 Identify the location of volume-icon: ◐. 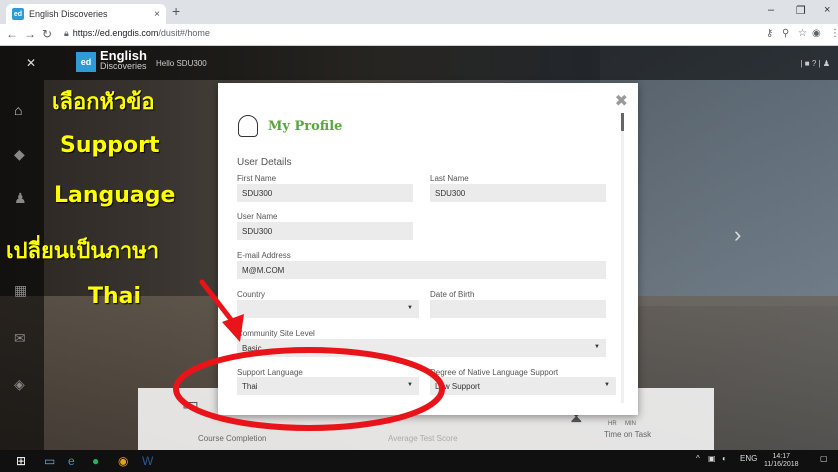
(724, 458).